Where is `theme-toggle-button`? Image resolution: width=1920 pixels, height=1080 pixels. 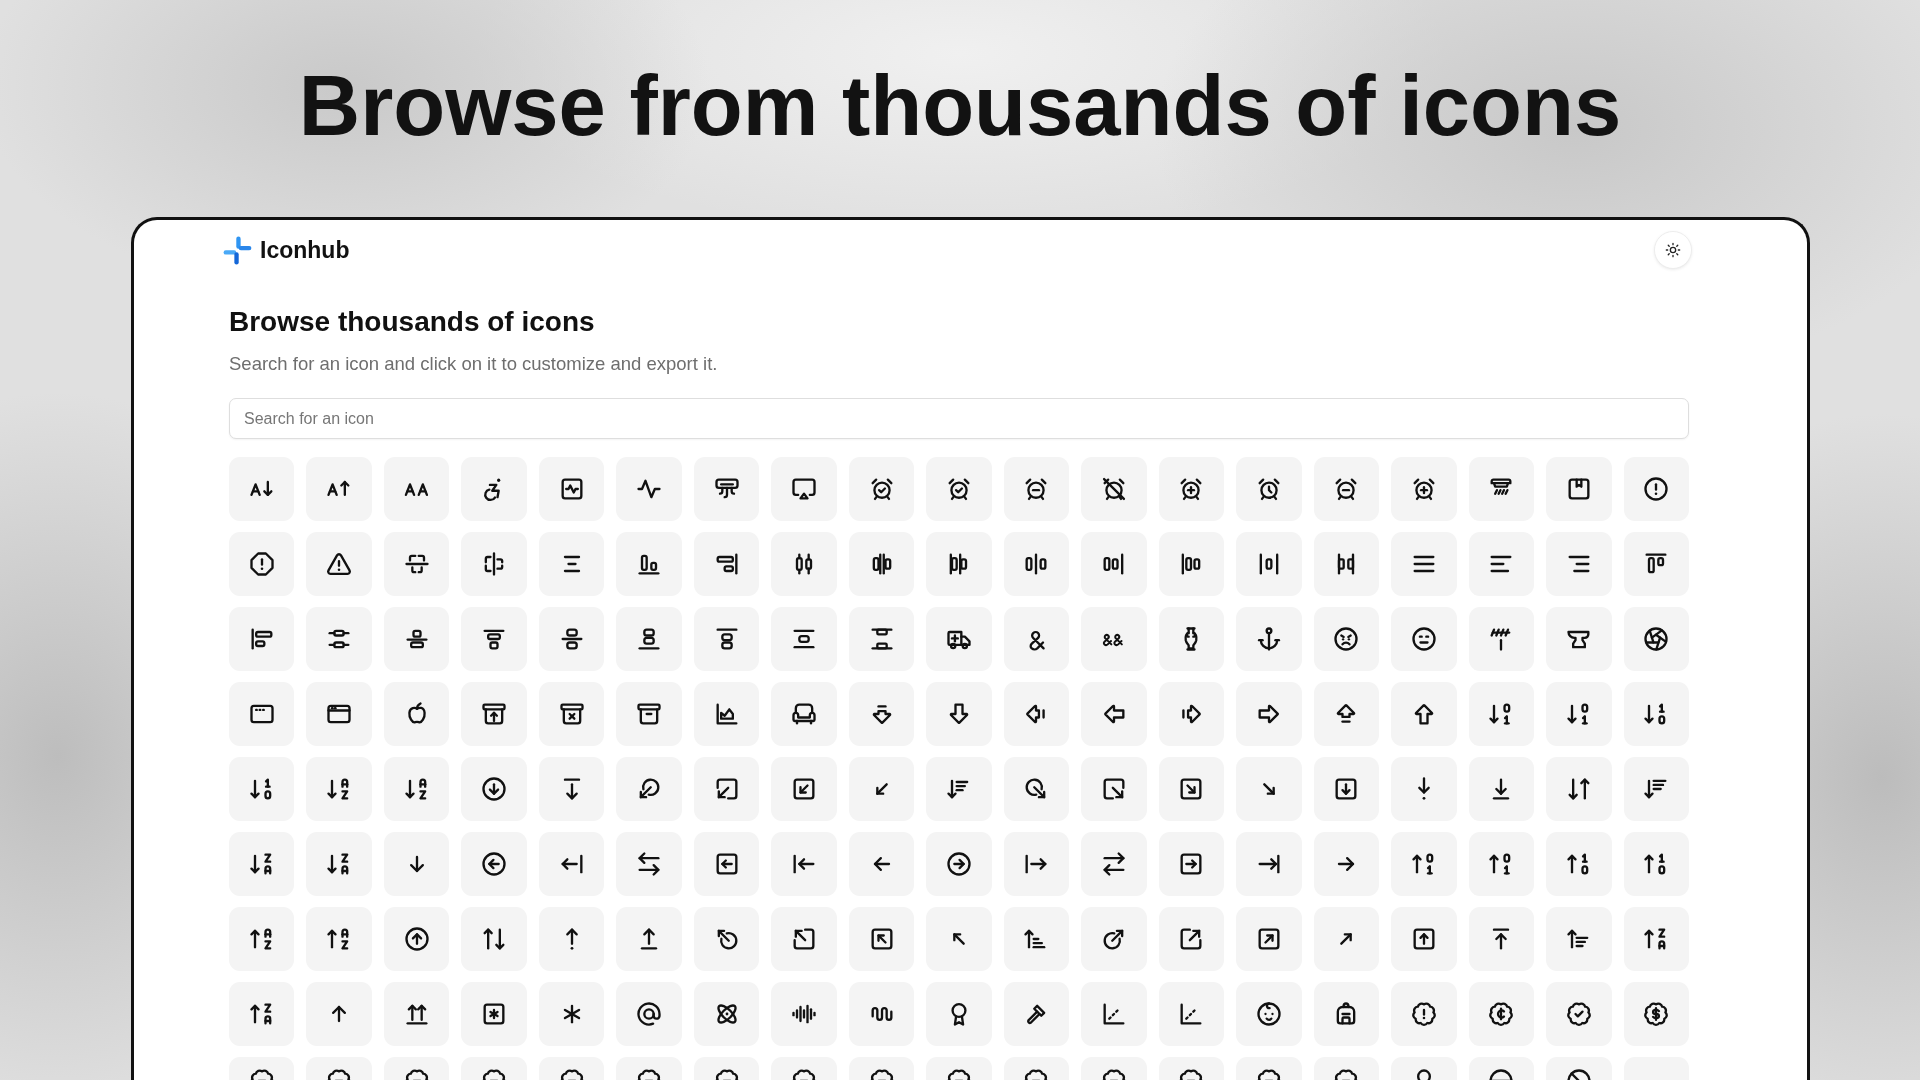
theme-toggle-button is located at coordinates (1673, 250).